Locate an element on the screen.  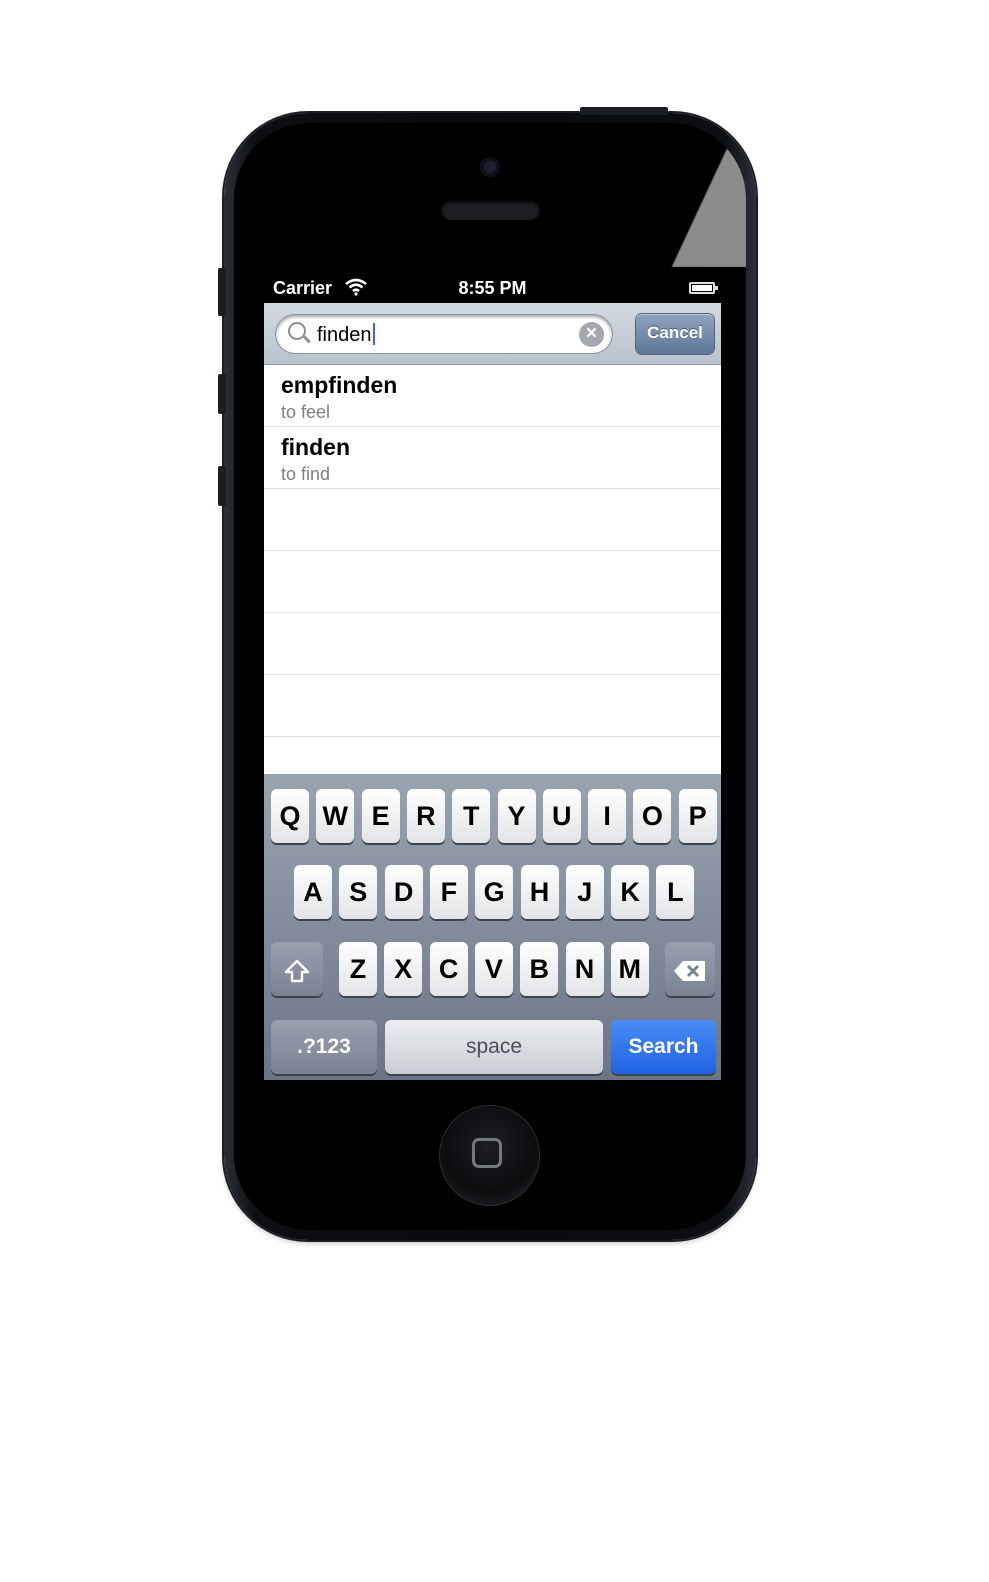
key-t: T is located at coordinates (471, 816).